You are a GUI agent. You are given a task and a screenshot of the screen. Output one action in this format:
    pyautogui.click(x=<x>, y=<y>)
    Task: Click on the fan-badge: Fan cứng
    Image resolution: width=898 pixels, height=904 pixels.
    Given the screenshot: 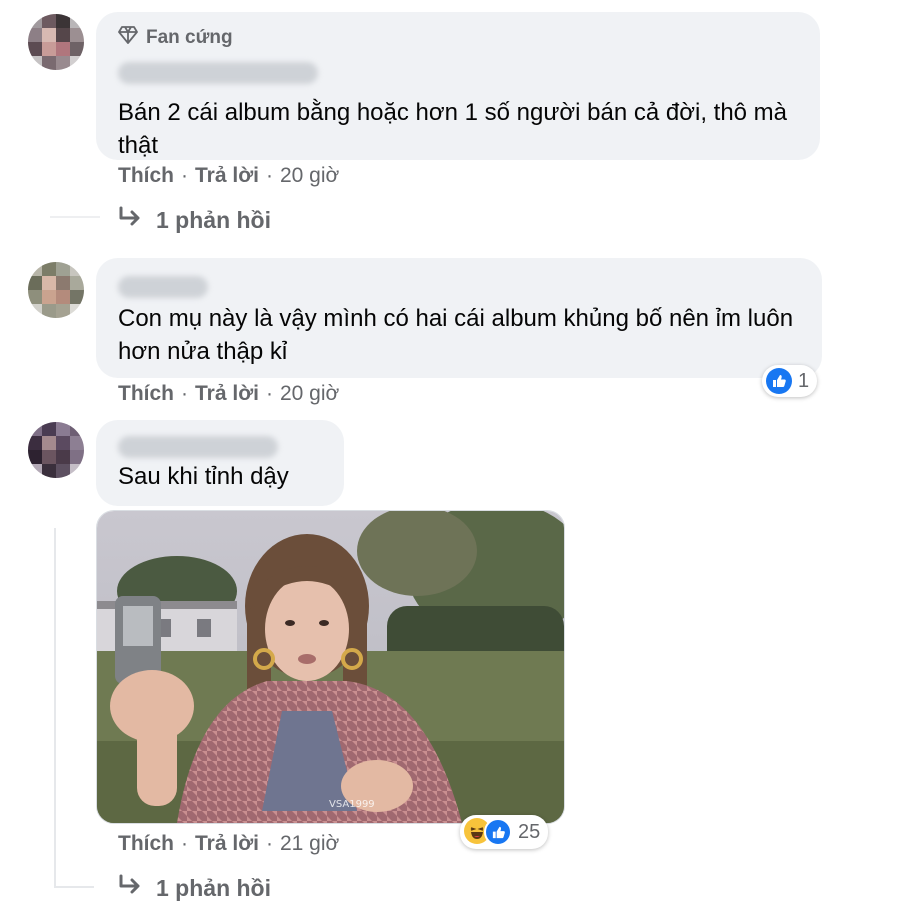 What is the action you would take?
    pyautogui.click(x=175, y=38)
    